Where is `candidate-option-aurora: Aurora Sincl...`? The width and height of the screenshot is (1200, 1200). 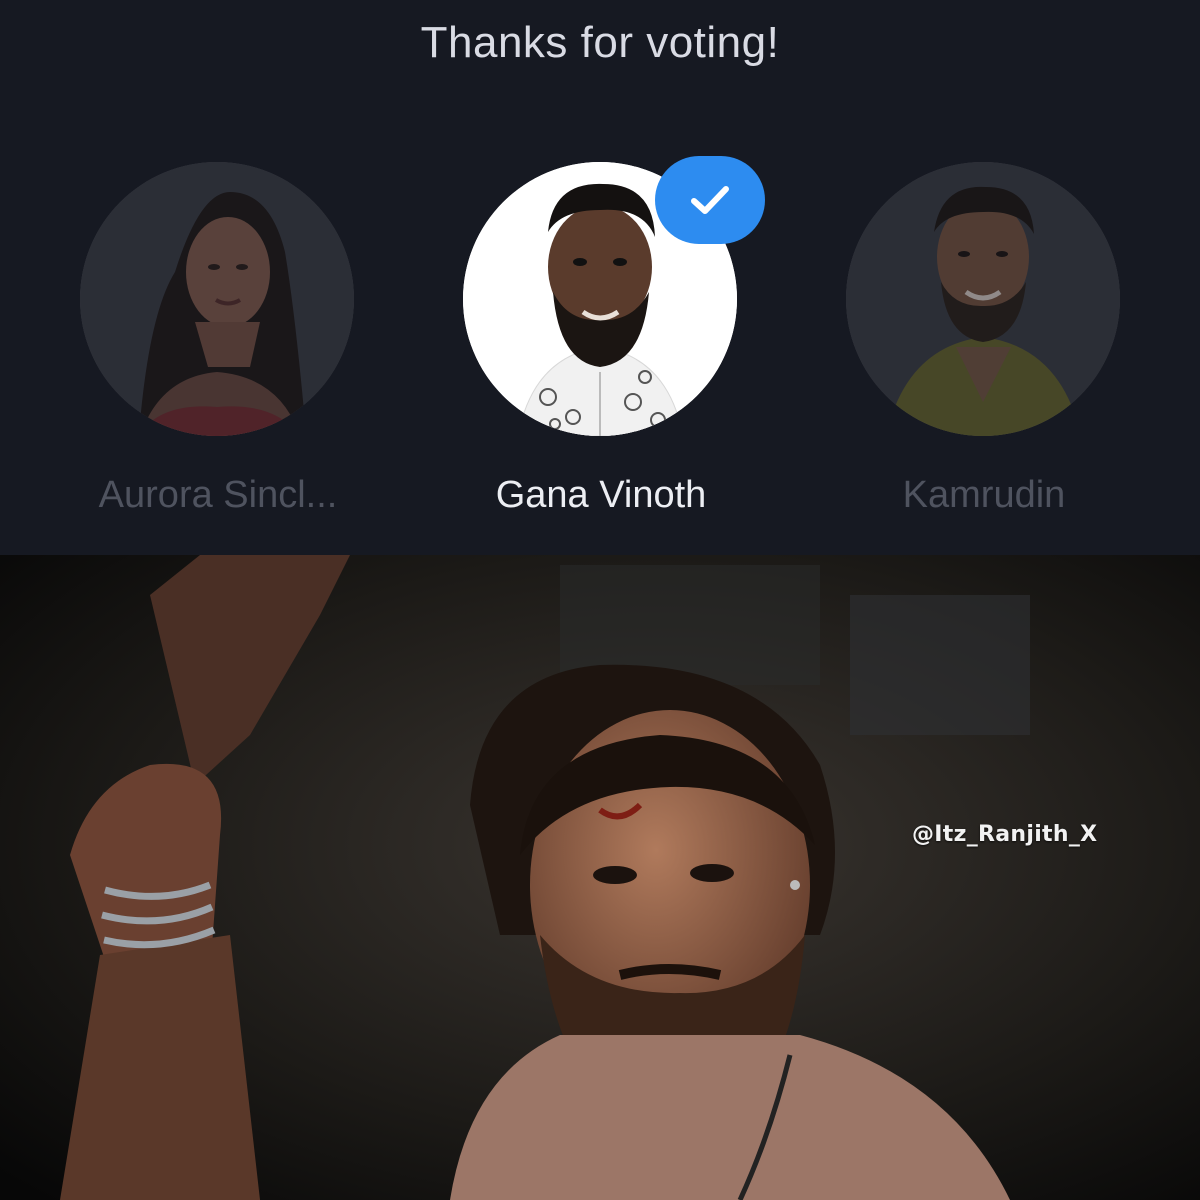 candidate-option-aurora: Aurora Sincl... is located at coordinates (218, 347).